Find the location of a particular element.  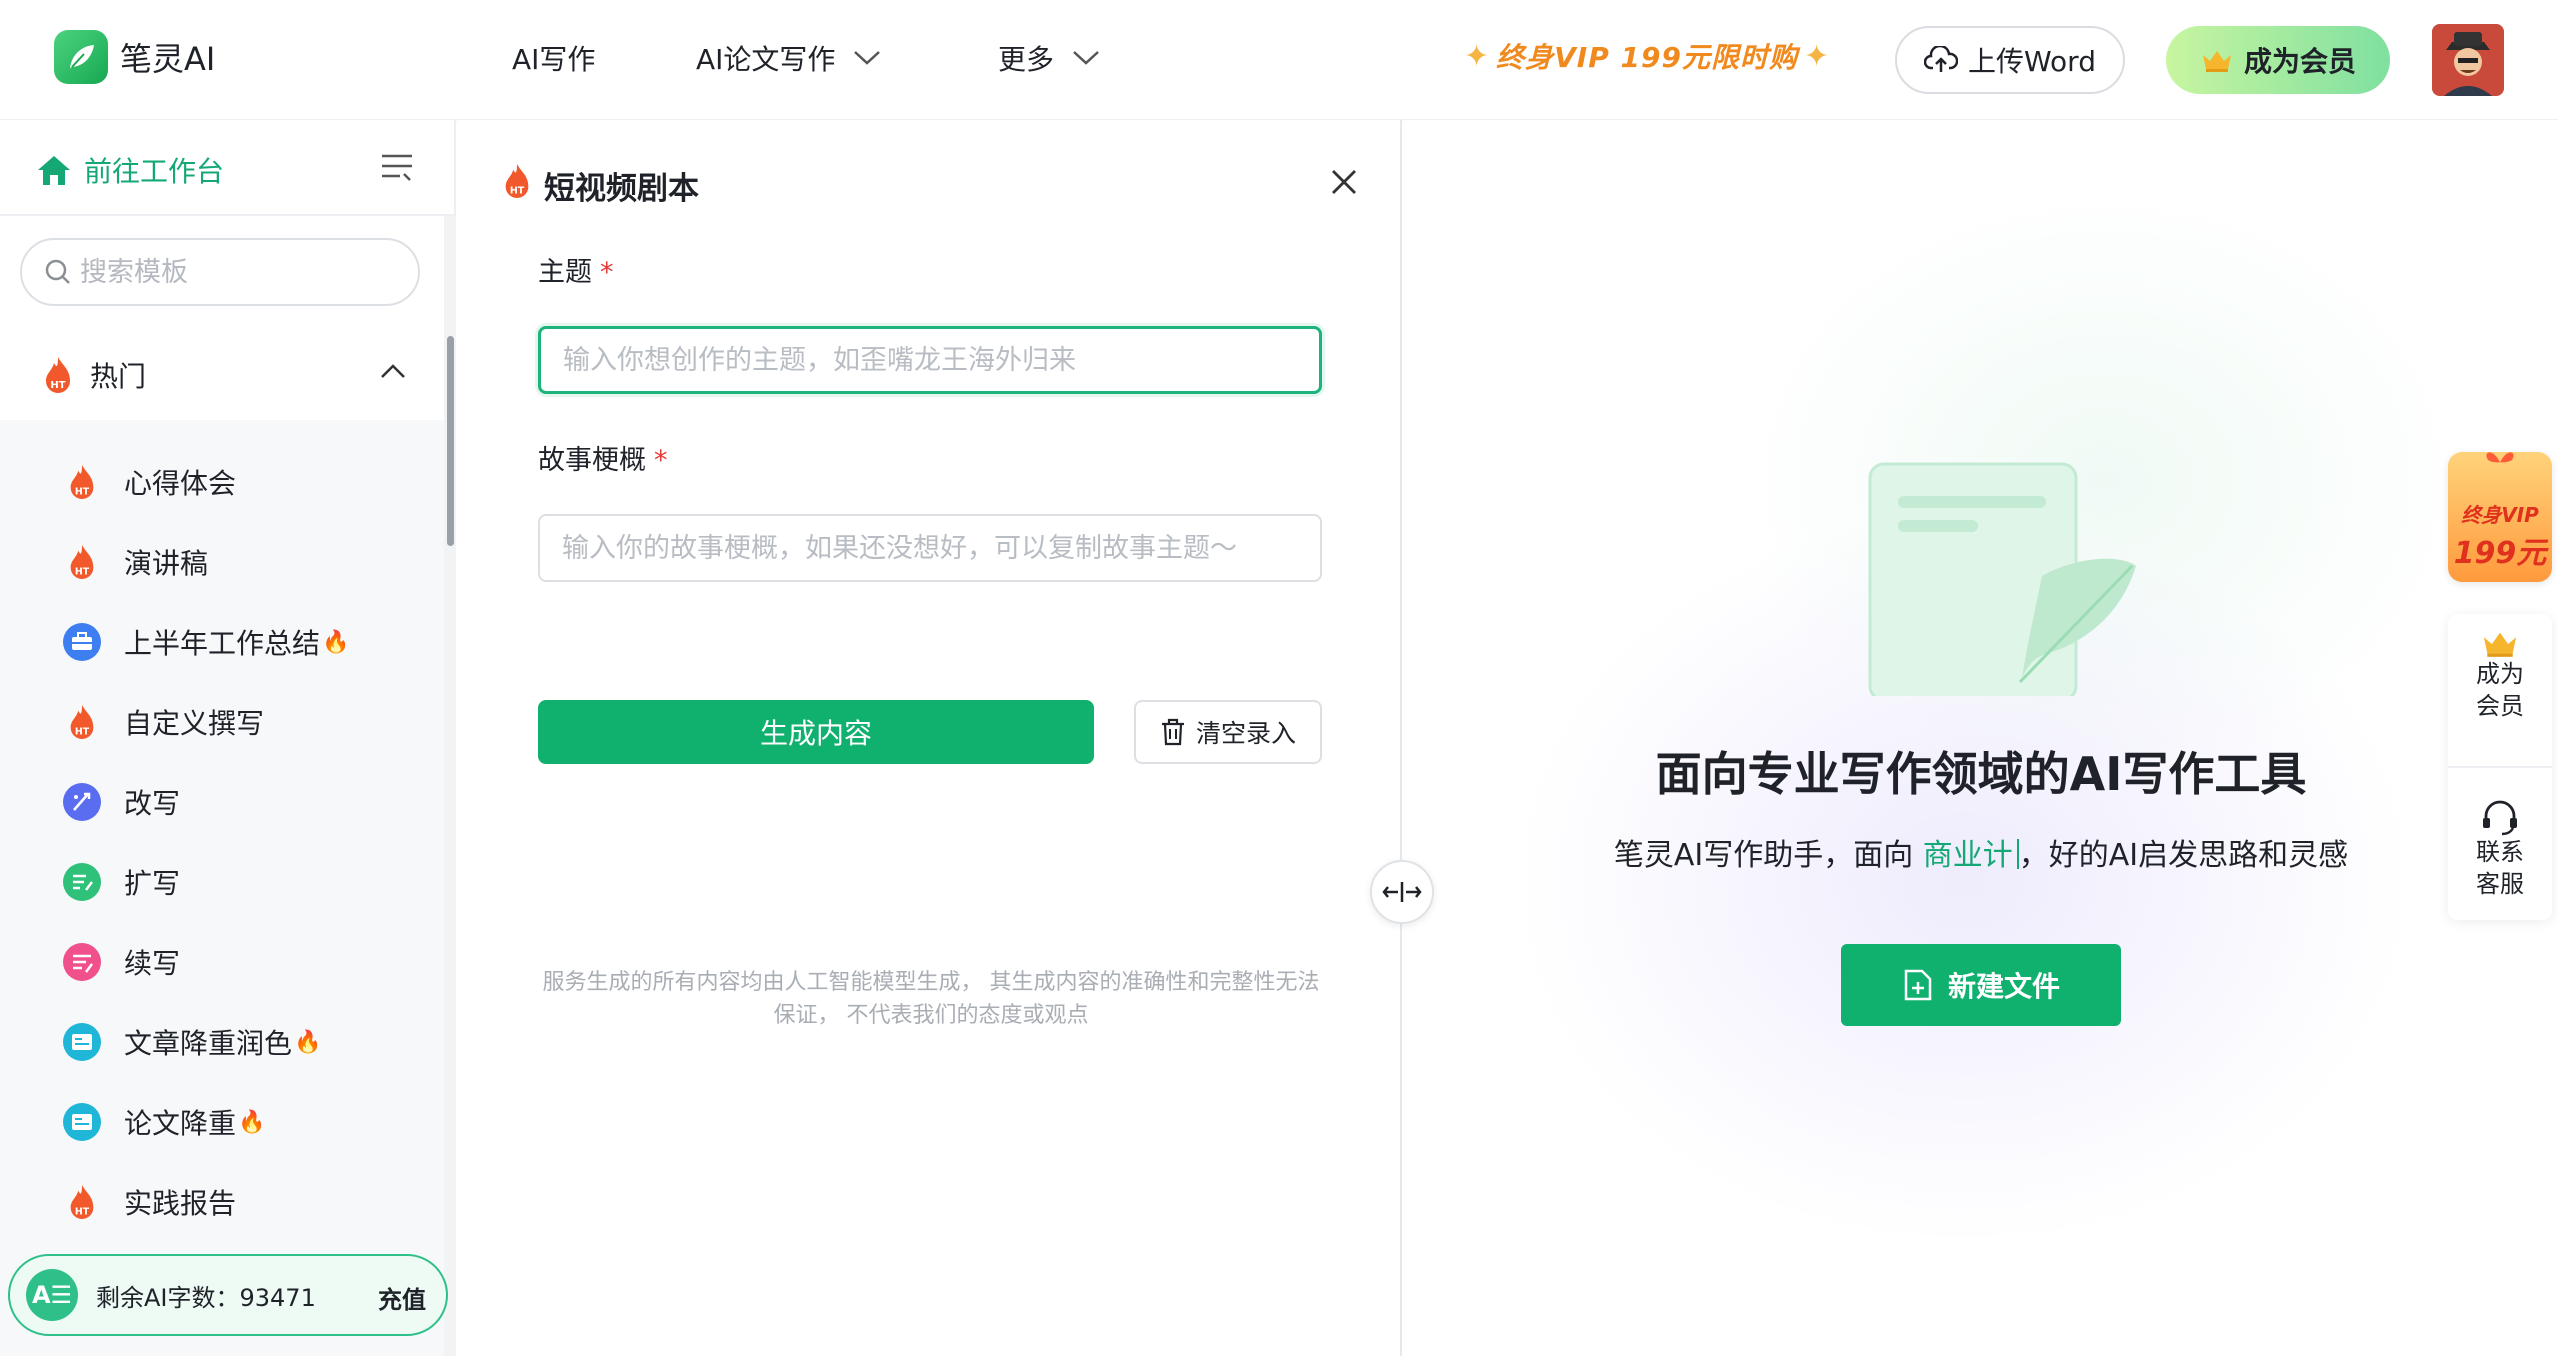

promo-text: 终身VIP 199元限时购 is located at coordinates (1647, 57).